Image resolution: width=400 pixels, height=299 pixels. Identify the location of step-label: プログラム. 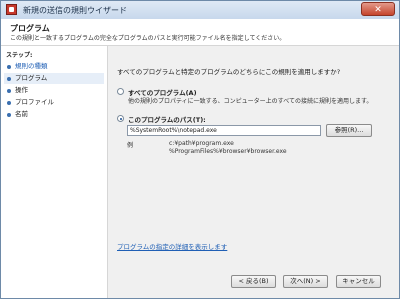
(31, 78).